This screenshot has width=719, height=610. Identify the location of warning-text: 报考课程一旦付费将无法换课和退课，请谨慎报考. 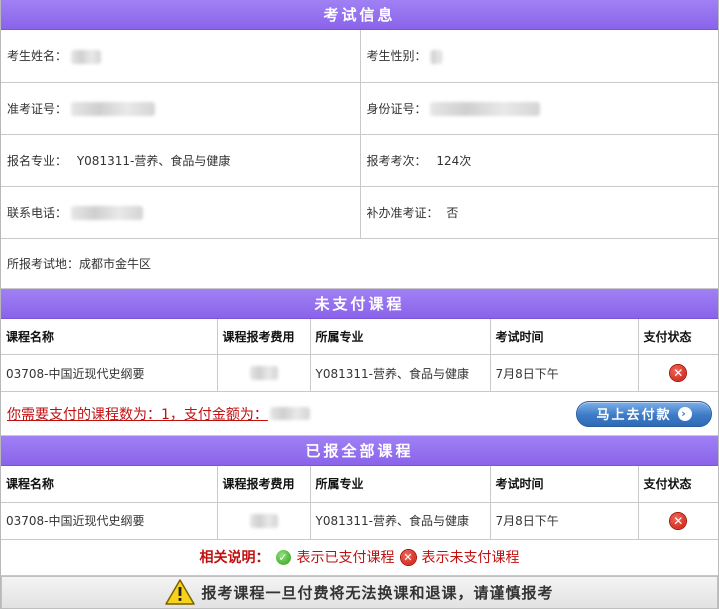
(377, 592).